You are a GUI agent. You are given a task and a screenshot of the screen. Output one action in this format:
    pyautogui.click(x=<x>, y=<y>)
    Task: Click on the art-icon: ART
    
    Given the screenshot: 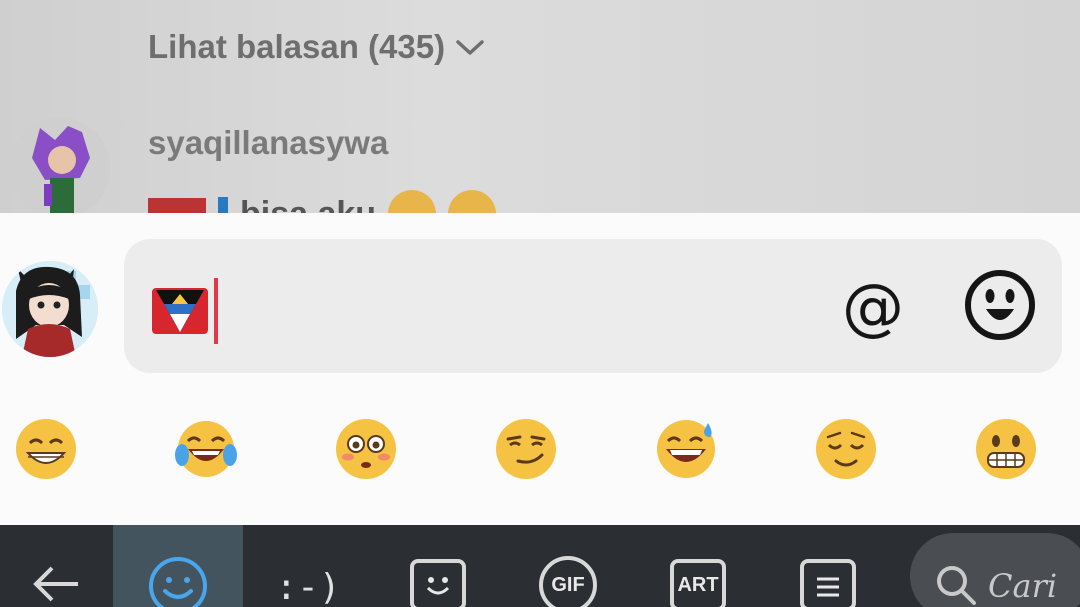 What is the action you would take?
    pyautogui.click(x=698, y=583)
    